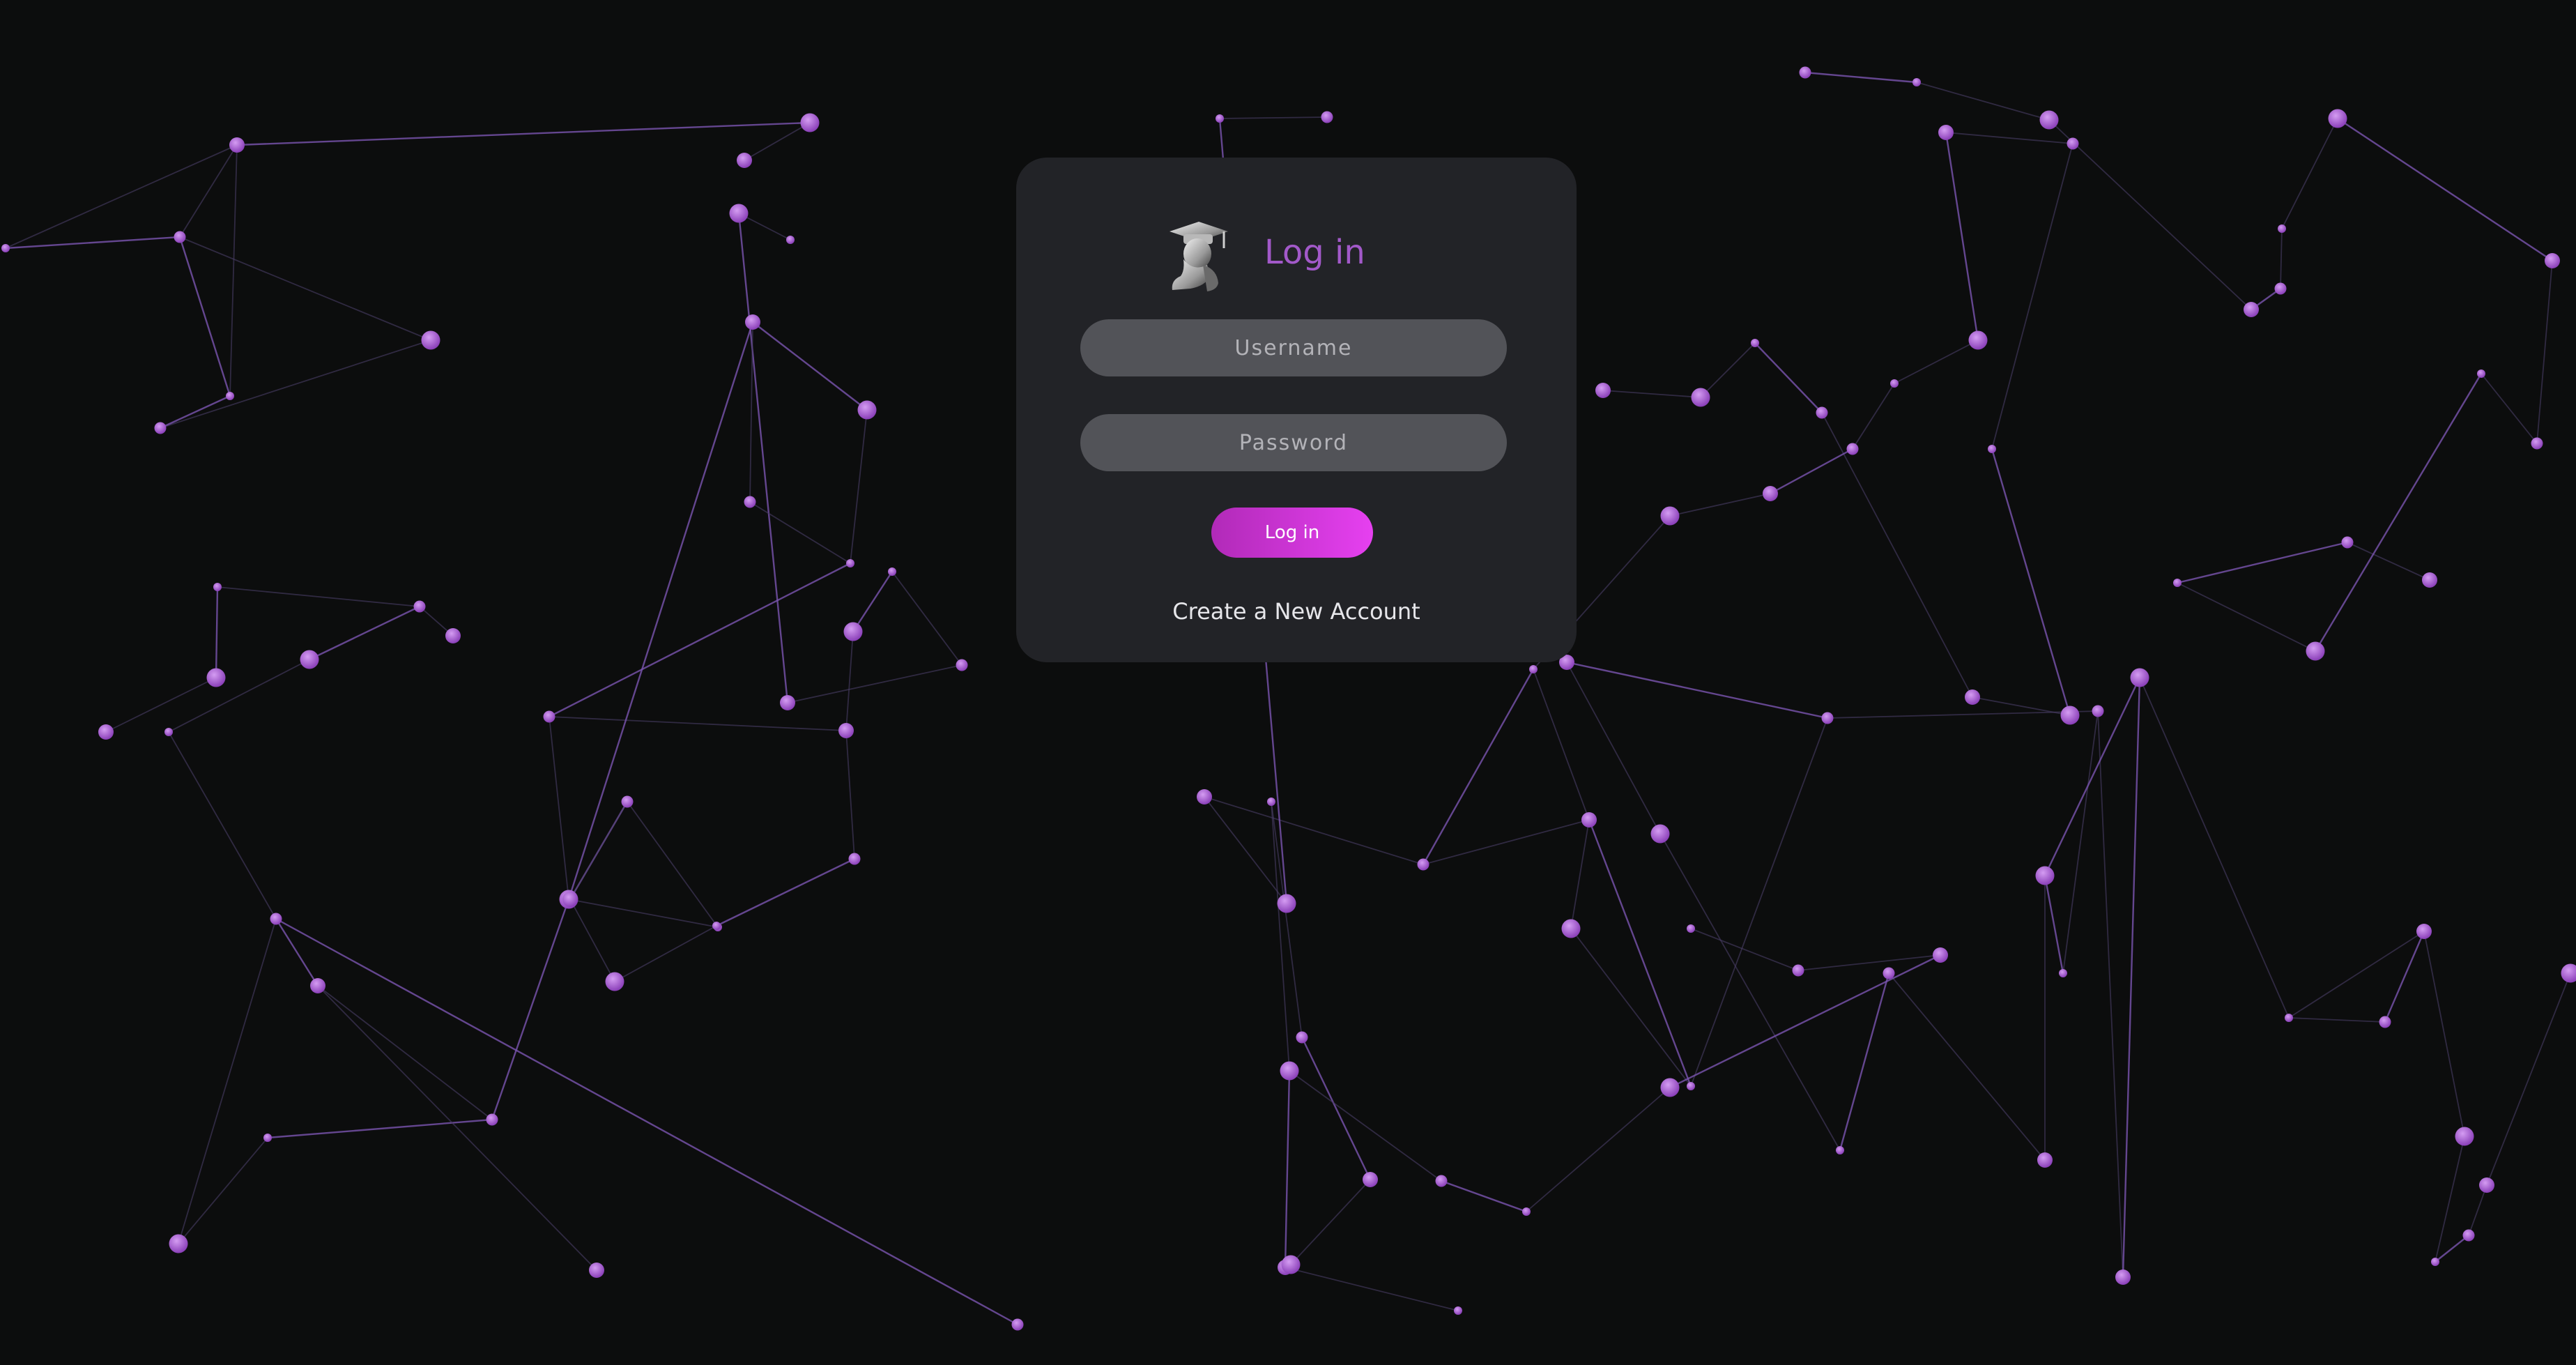  What do you see at coordinates (1292, 533) in the screenshot?
I see `login-button: Log in` at bounding box center [1292, 533].